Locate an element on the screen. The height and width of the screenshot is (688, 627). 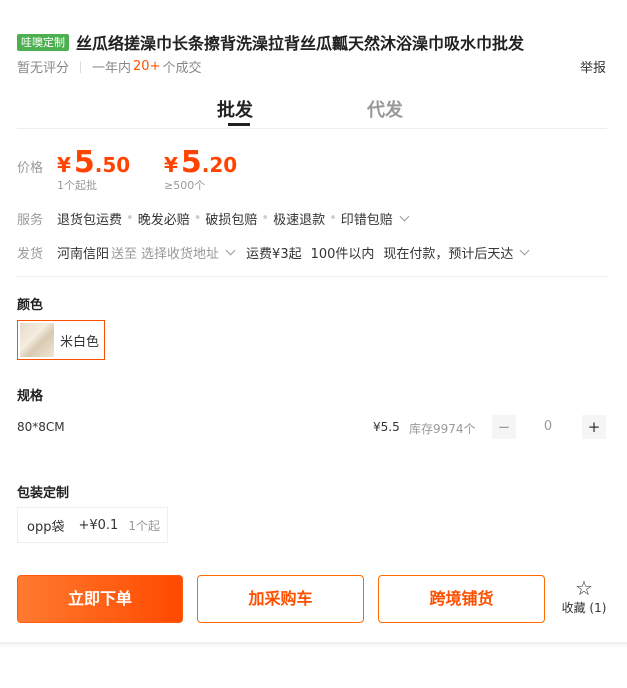
packaging-name: opp袋 is located at coordinates (46, 527).